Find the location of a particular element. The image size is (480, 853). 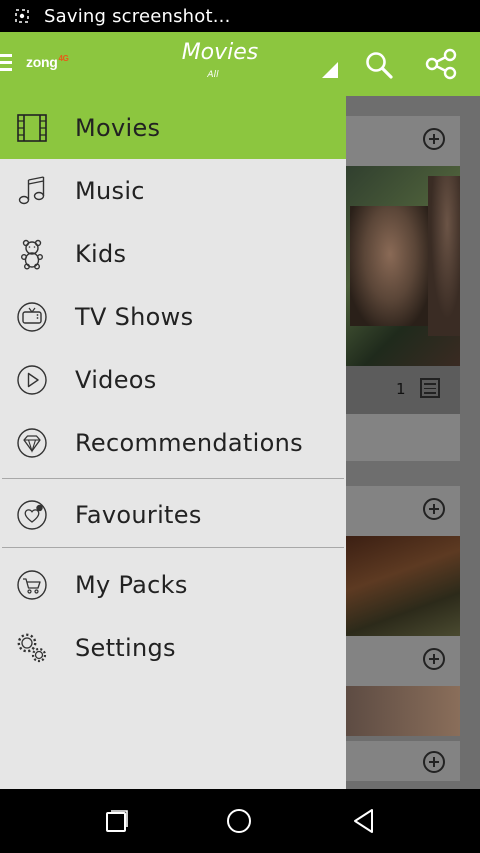

movie-card: 1 is located at coordinates (400, 288).